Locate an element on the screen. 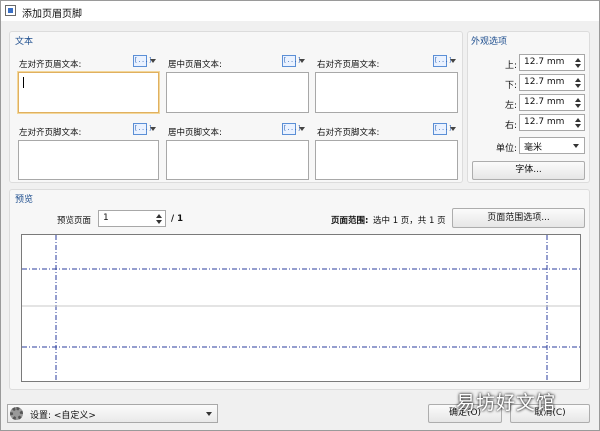  margin-top-spinbox: 12.7 mm is located at coordinates (552, 62).